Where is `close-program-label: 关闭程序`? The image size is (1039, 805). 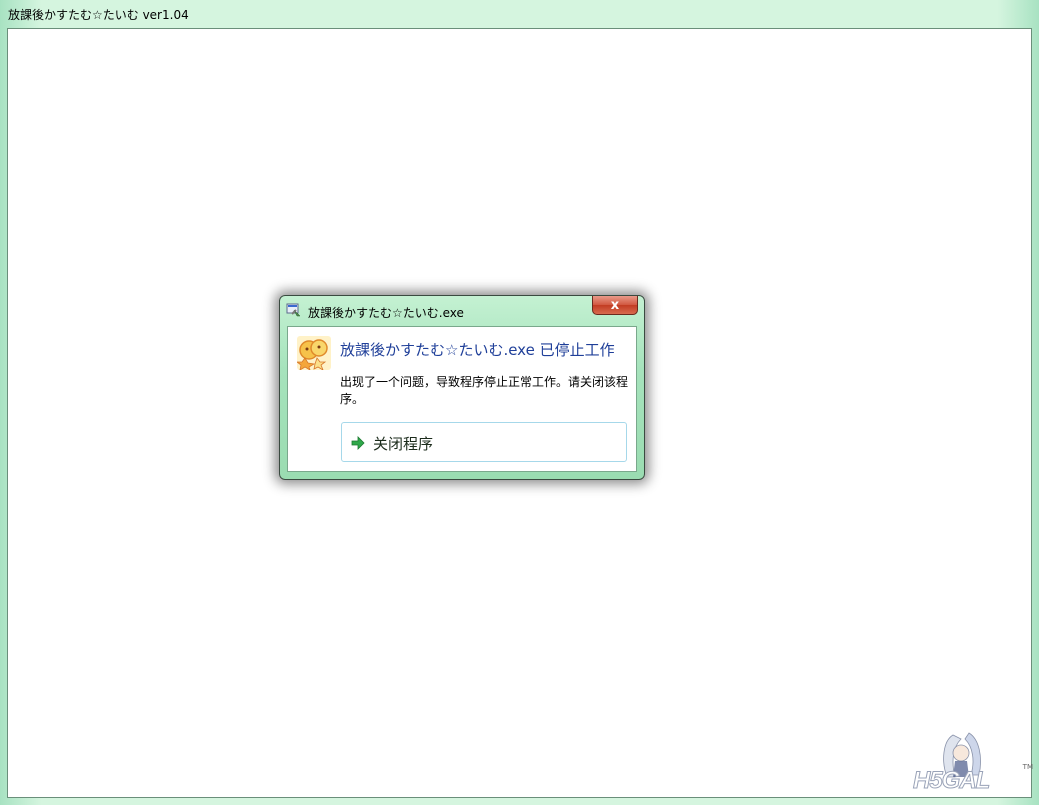 close-program-label: 关闭程序 is located at coordinates (403, 444).